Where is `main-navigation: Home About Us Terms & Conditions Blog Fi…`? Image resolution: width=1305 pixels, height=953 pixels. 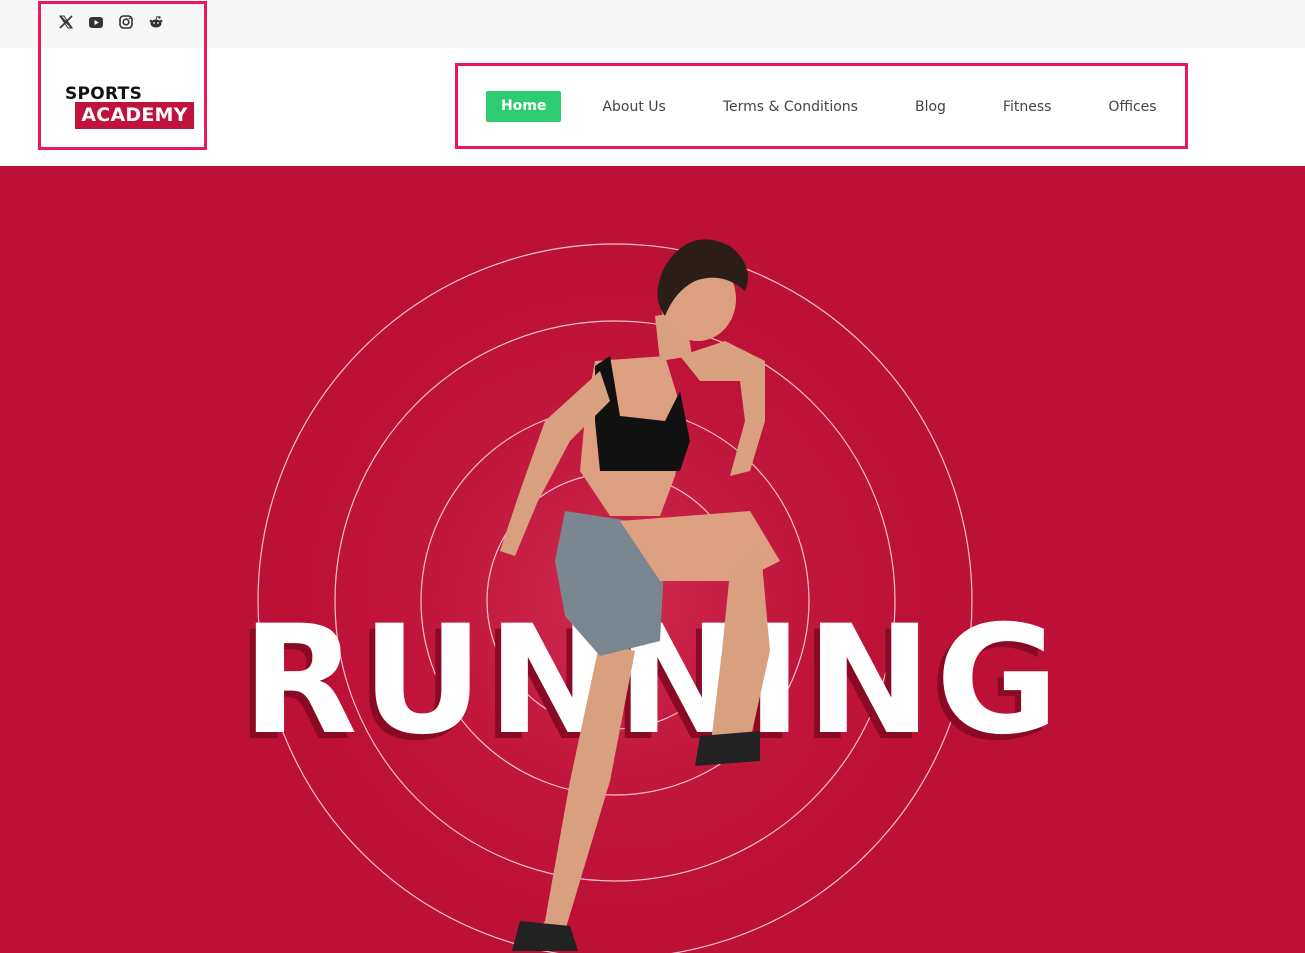 main-navigation: Home About Us Terms & Conditions Blog Fi… is located at coordinates (821, 106).